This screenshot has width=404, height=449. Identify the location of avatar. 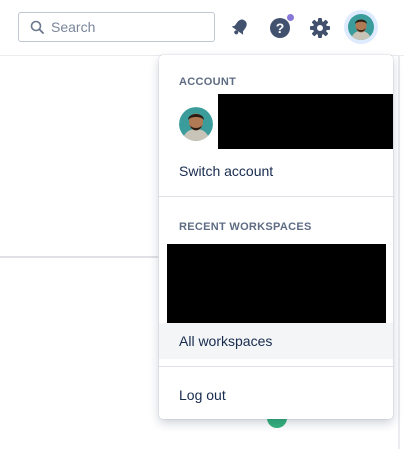
(361, 27).